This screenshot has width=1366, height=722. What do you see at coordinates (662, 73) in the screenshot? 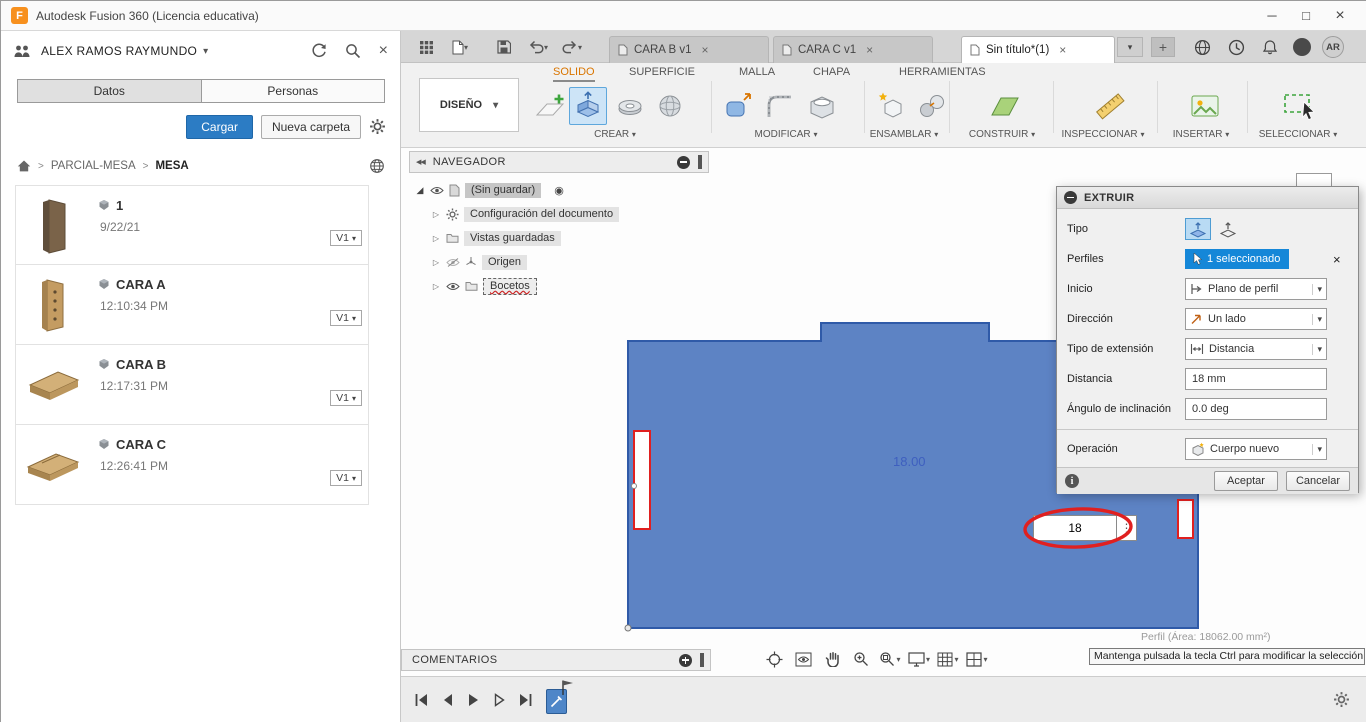
I see `ribbon-tab-superficie: SUPERFICIE` at bounding box center [662, 73].